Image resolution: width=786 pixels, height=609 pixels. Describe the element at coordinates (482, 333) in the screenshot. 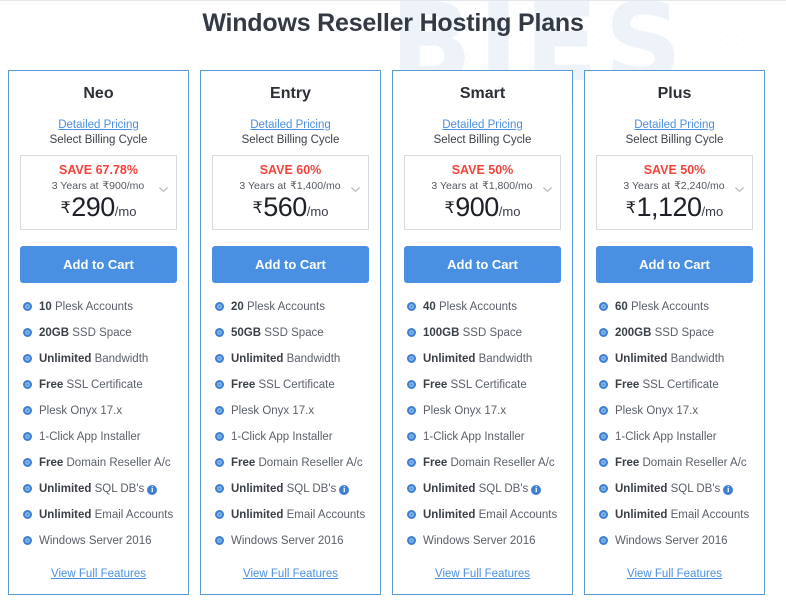

I see `feature-item: 100GB SSD Space` at that location.